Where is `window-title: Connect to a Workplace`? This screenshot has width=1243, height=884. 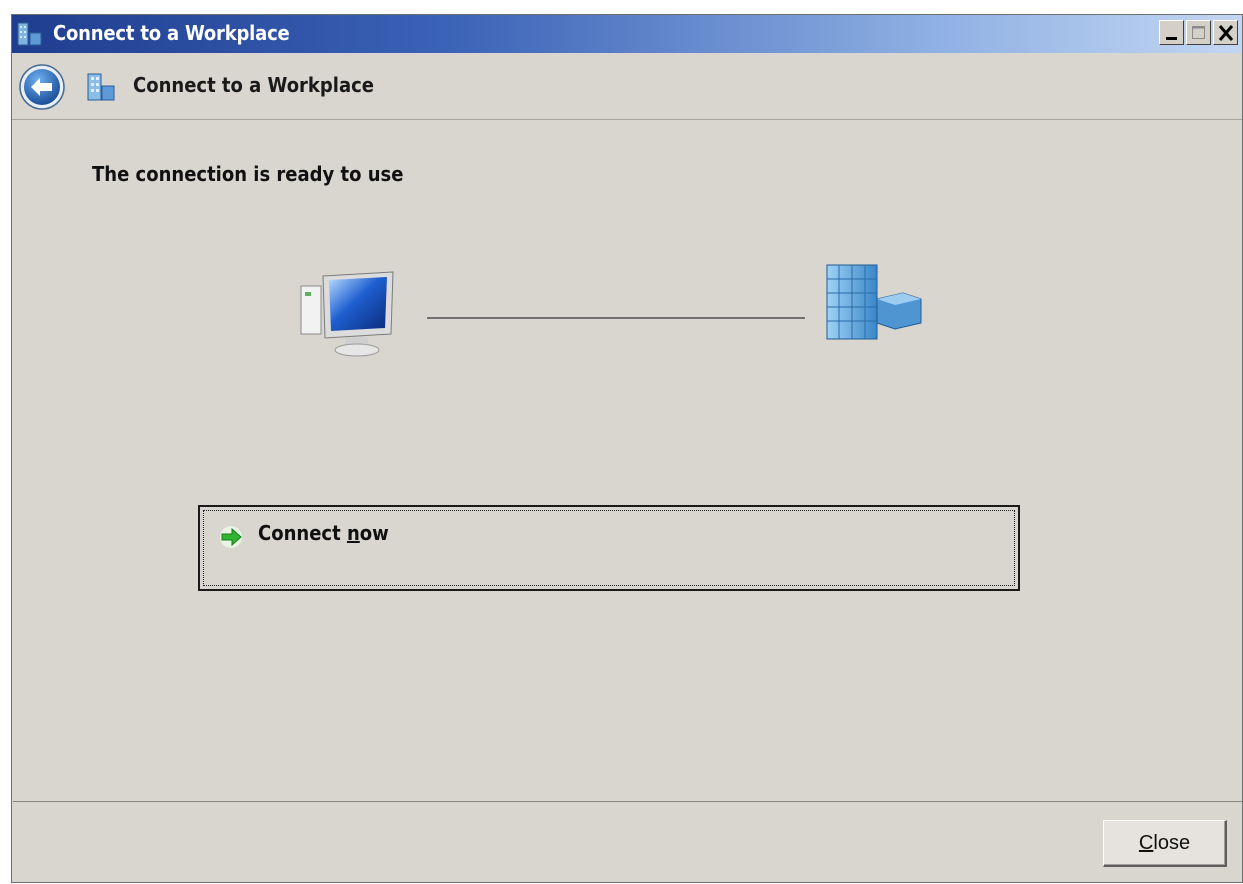
window-title: Connect to a Workplace is located at coordinates (171, 33).